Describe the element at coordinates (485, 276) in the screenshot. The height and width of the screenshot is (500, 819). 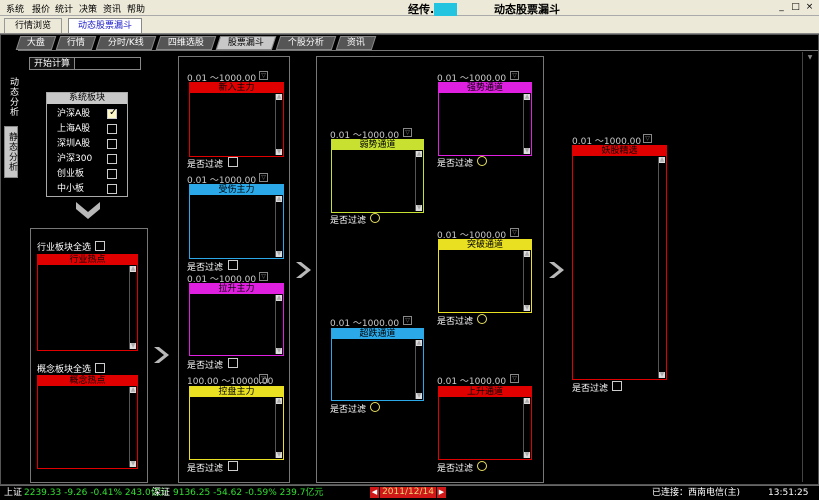
I see `panel-breakout-channel: 突破通道 ▲ ▼` at that location.